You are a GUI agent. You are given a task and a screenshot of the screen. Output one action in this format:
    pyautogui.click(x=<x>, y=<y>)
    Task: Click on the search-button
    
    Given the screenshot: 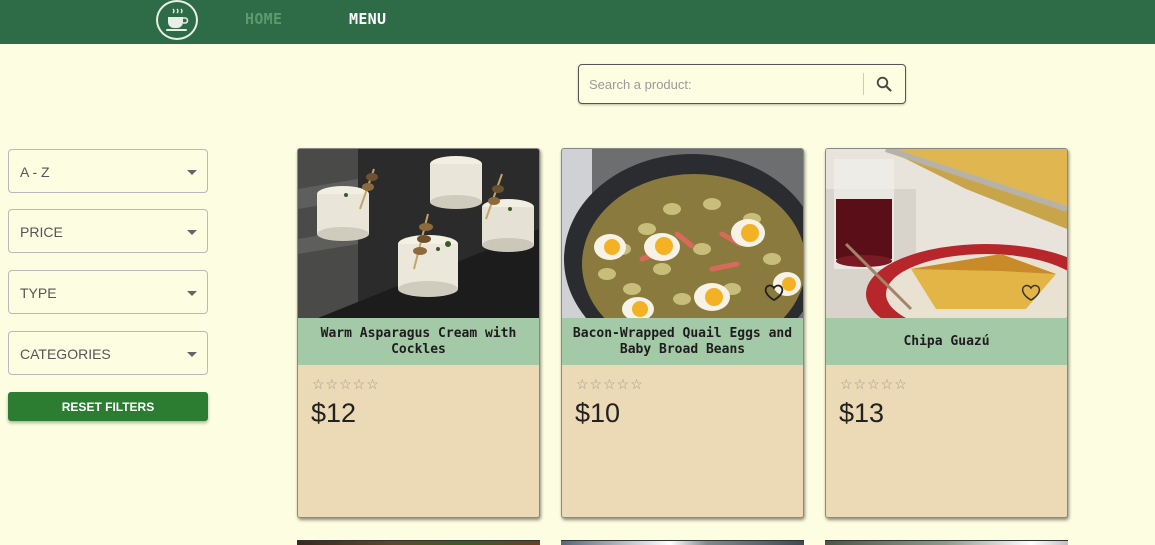 What is the action you would take?
    pyautogui.click(x=884, y=84)
    